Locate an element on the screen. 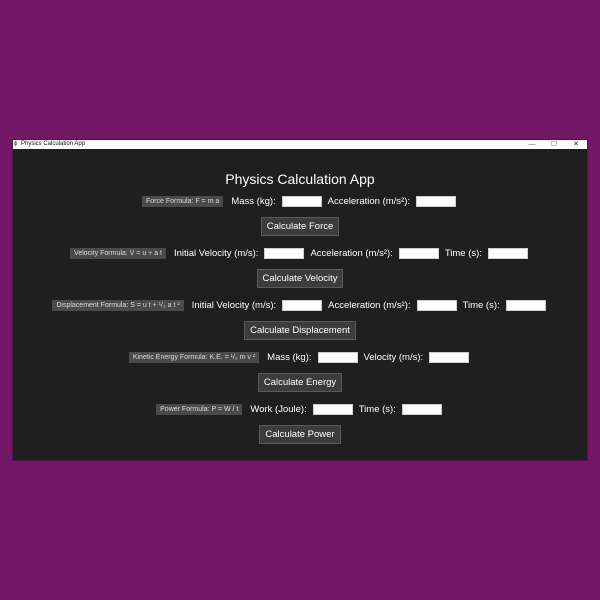  calculate-displacement-button: Calculate Displacement is located at coordinates (300, 330).